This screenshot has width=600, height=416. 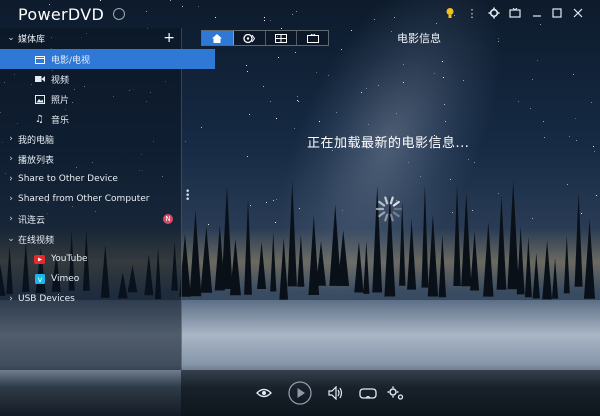 What do you see at coordinates (169, 38) in the screenshot?
I see `add-icon: +` at bounding box center [169, 38].